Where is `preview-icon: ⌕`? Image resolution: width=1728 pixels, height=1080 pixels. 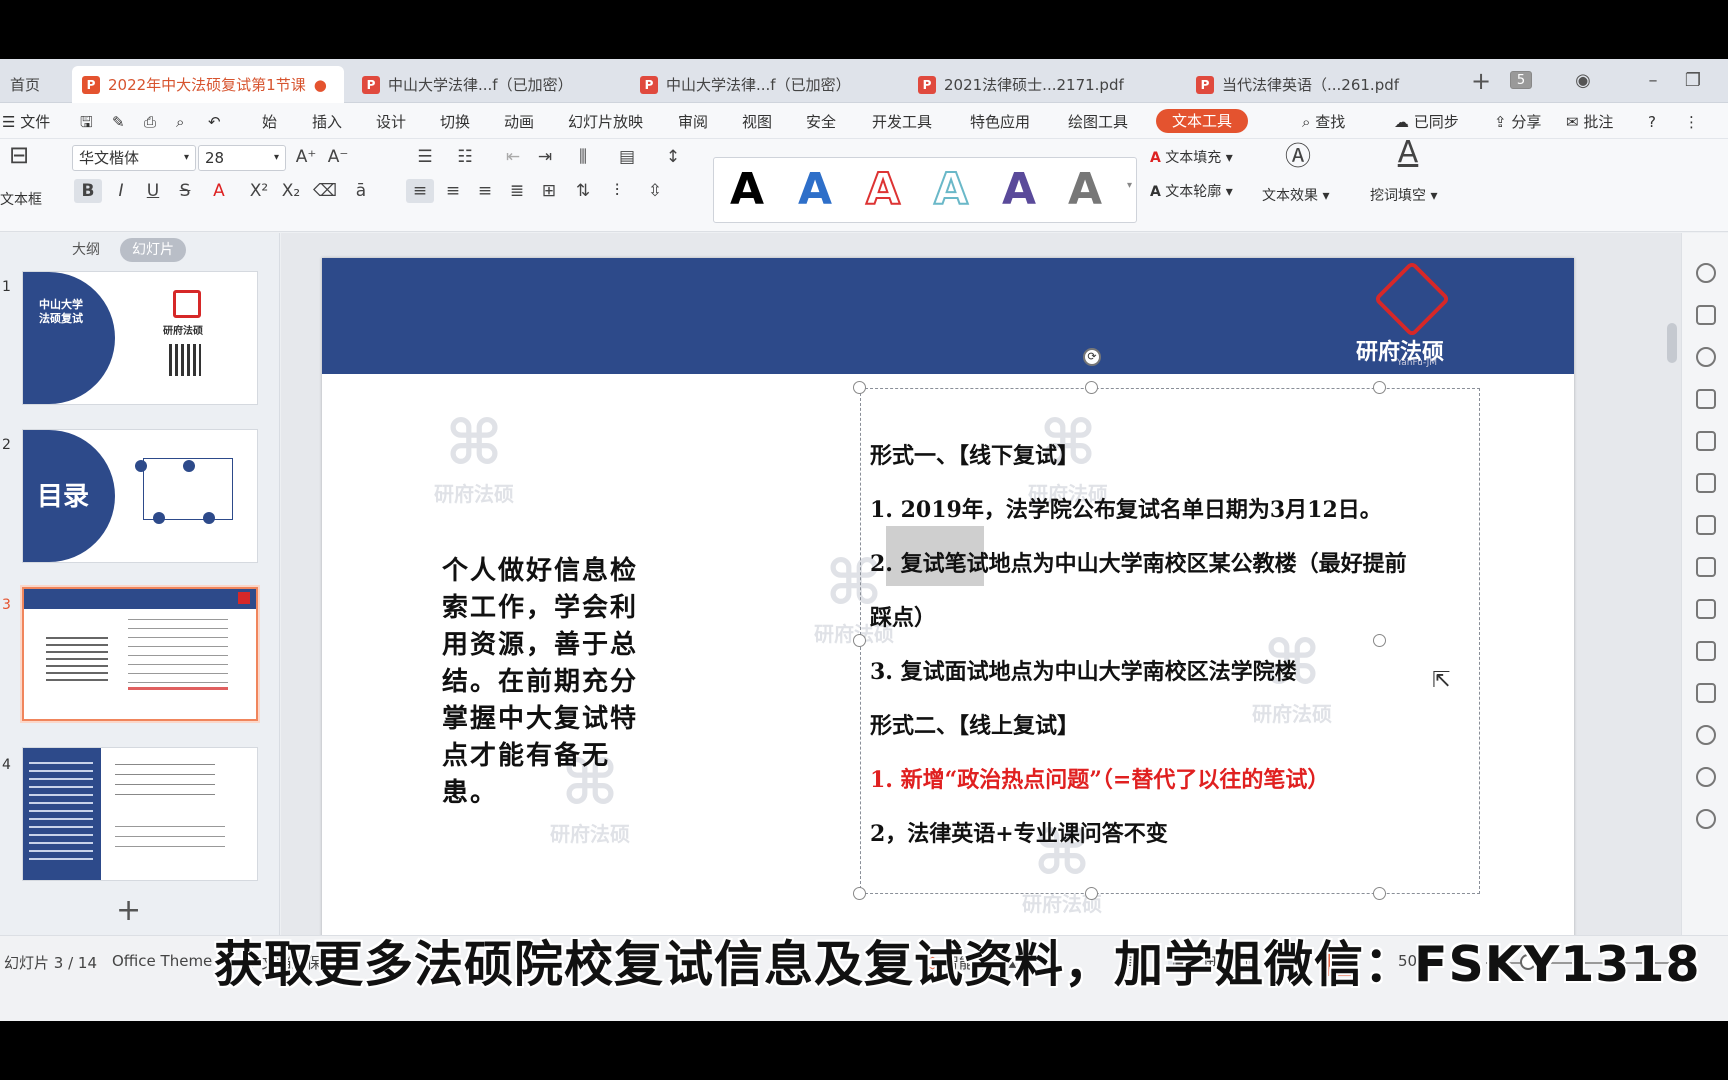
preview-icon: ⌕ is located at coordinates (180, 122).